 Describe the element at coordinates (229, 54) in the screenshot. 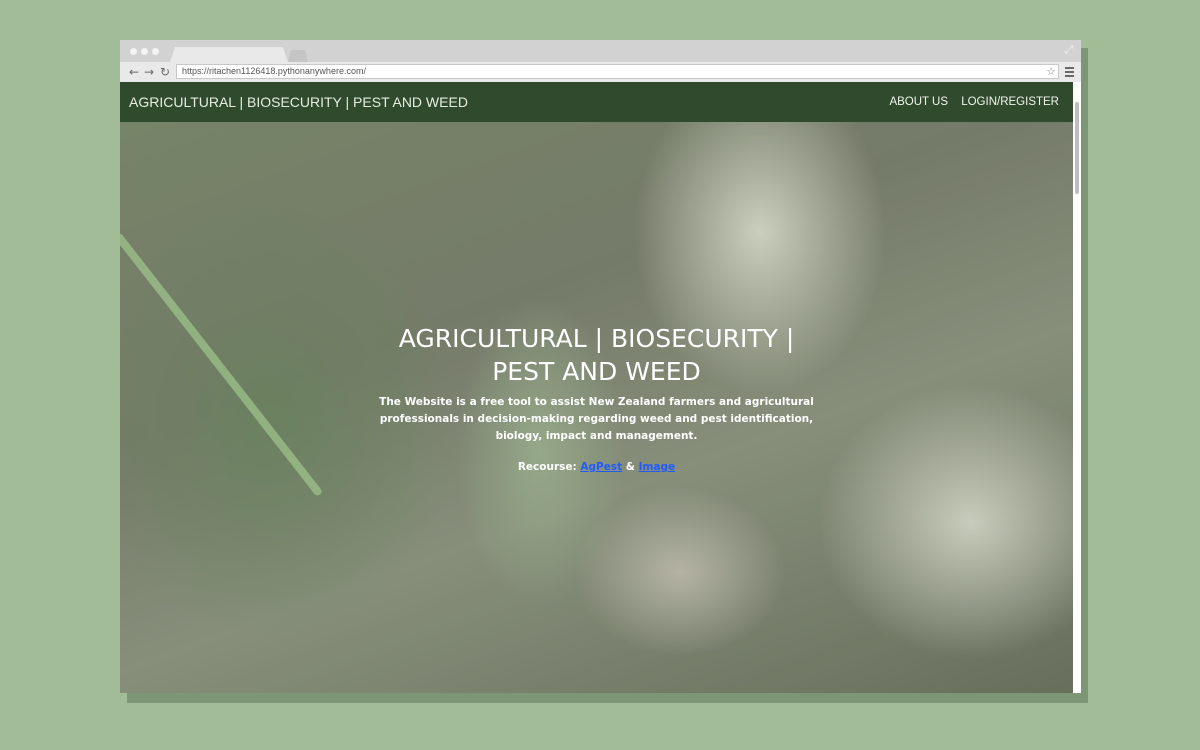

I see `browser-tab` at that location.